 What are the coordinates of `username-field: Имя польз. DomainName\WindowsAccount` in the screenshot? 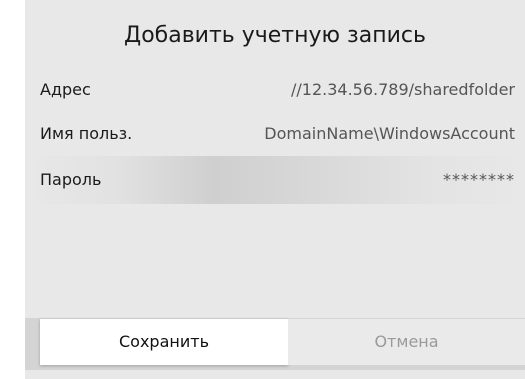 It's located at (275, 134).